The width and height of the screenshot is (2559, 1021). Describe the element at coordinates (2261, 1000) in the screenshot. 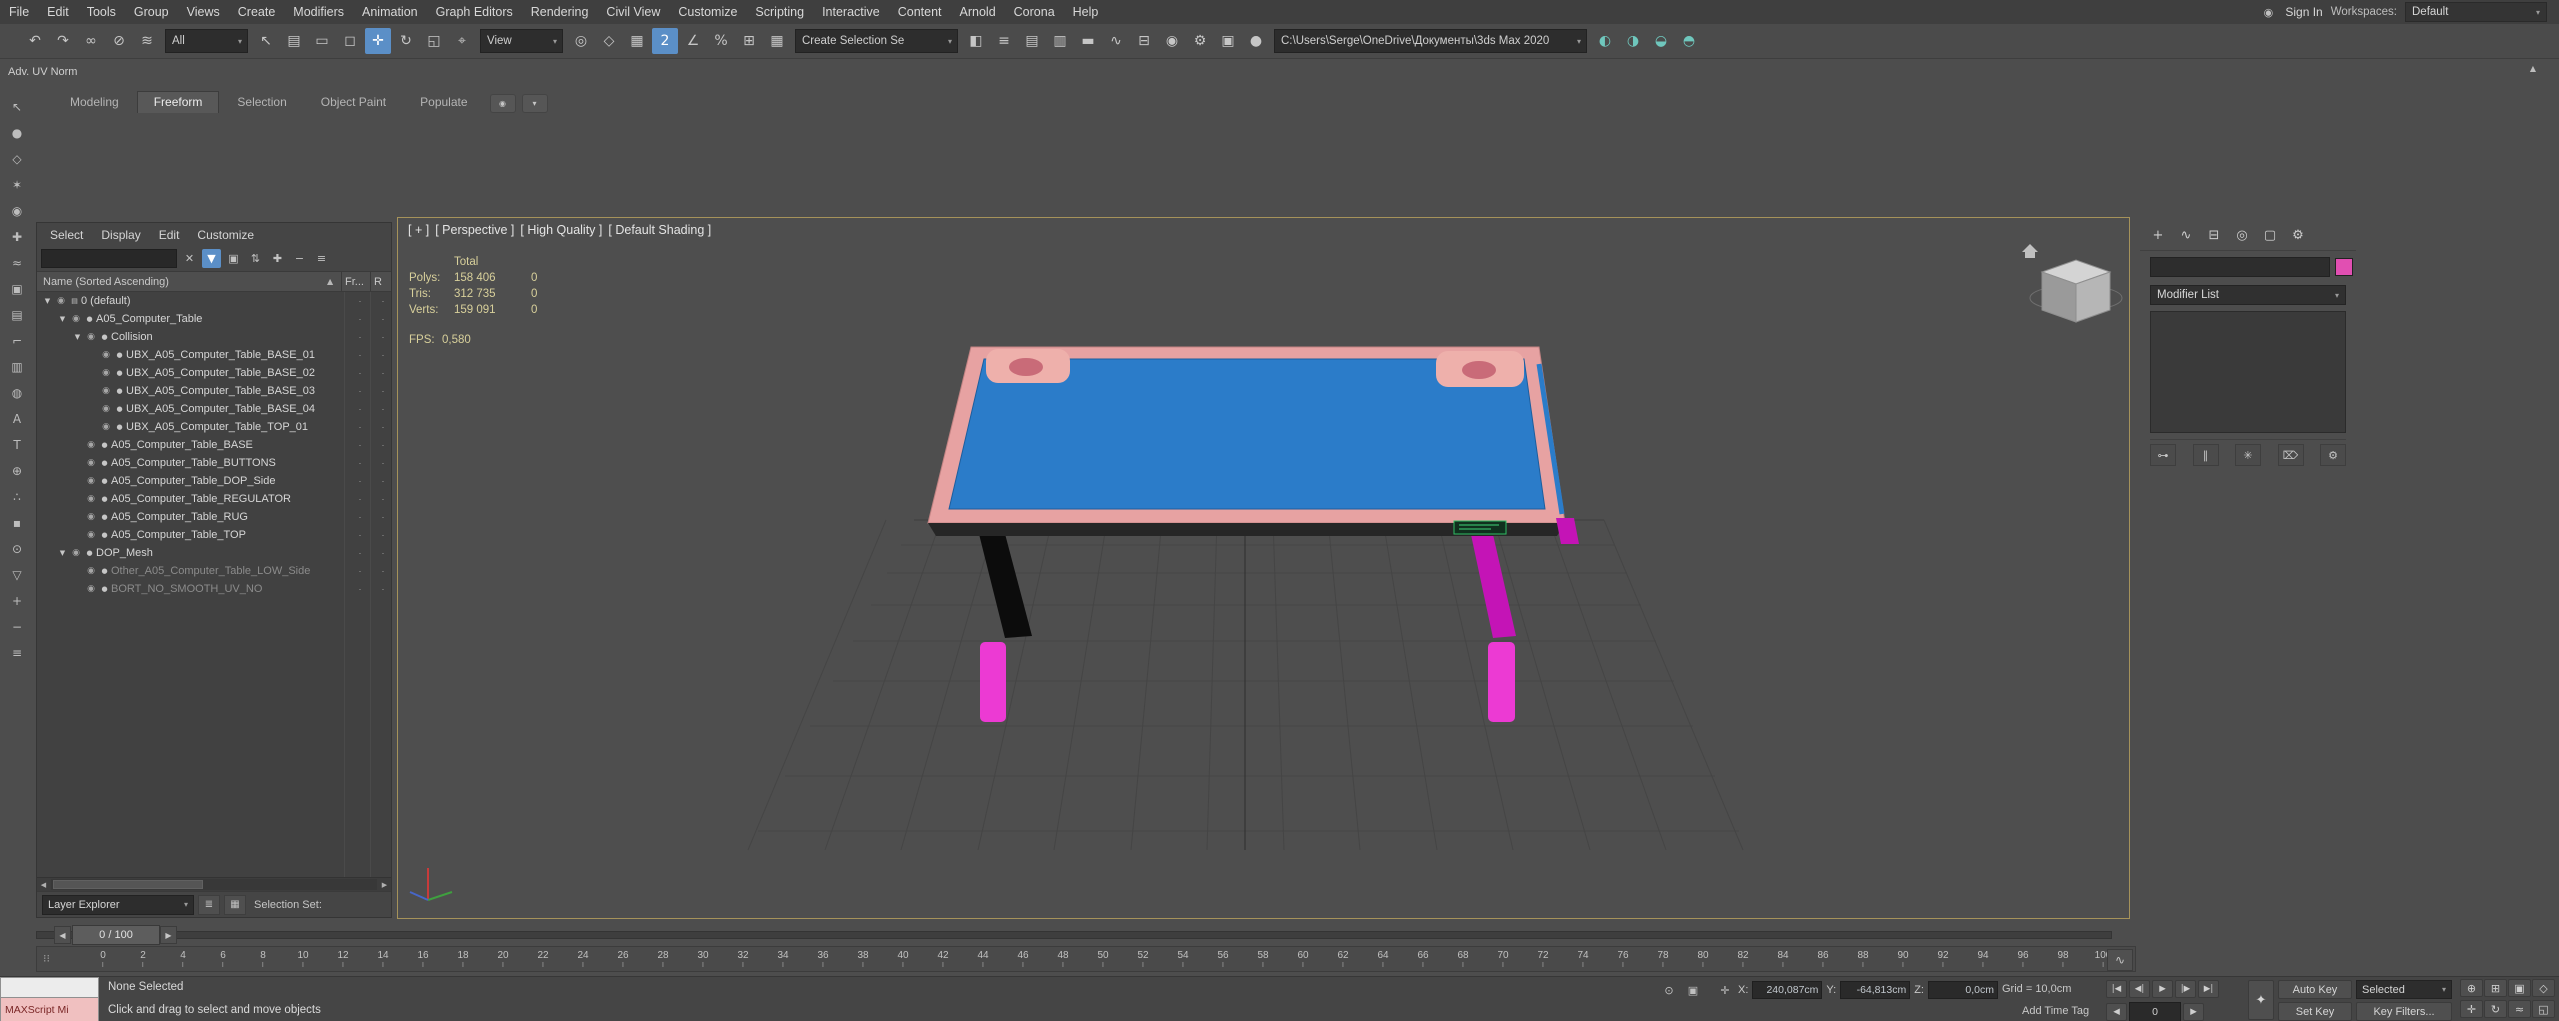

I see `set-keys-button: ✦` at that location.